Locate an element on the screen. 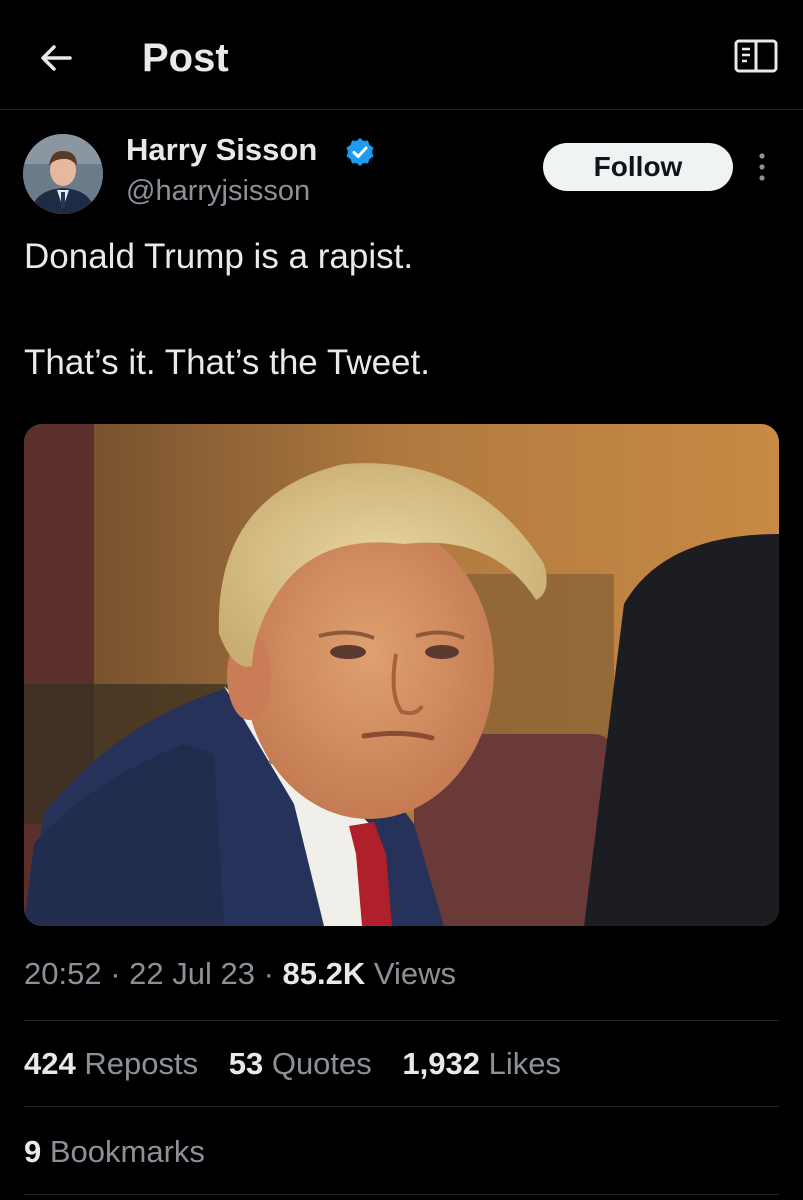 This screenshot has height=1200, width=803. likes-label: Likes is located at coordinates (524, 1063).